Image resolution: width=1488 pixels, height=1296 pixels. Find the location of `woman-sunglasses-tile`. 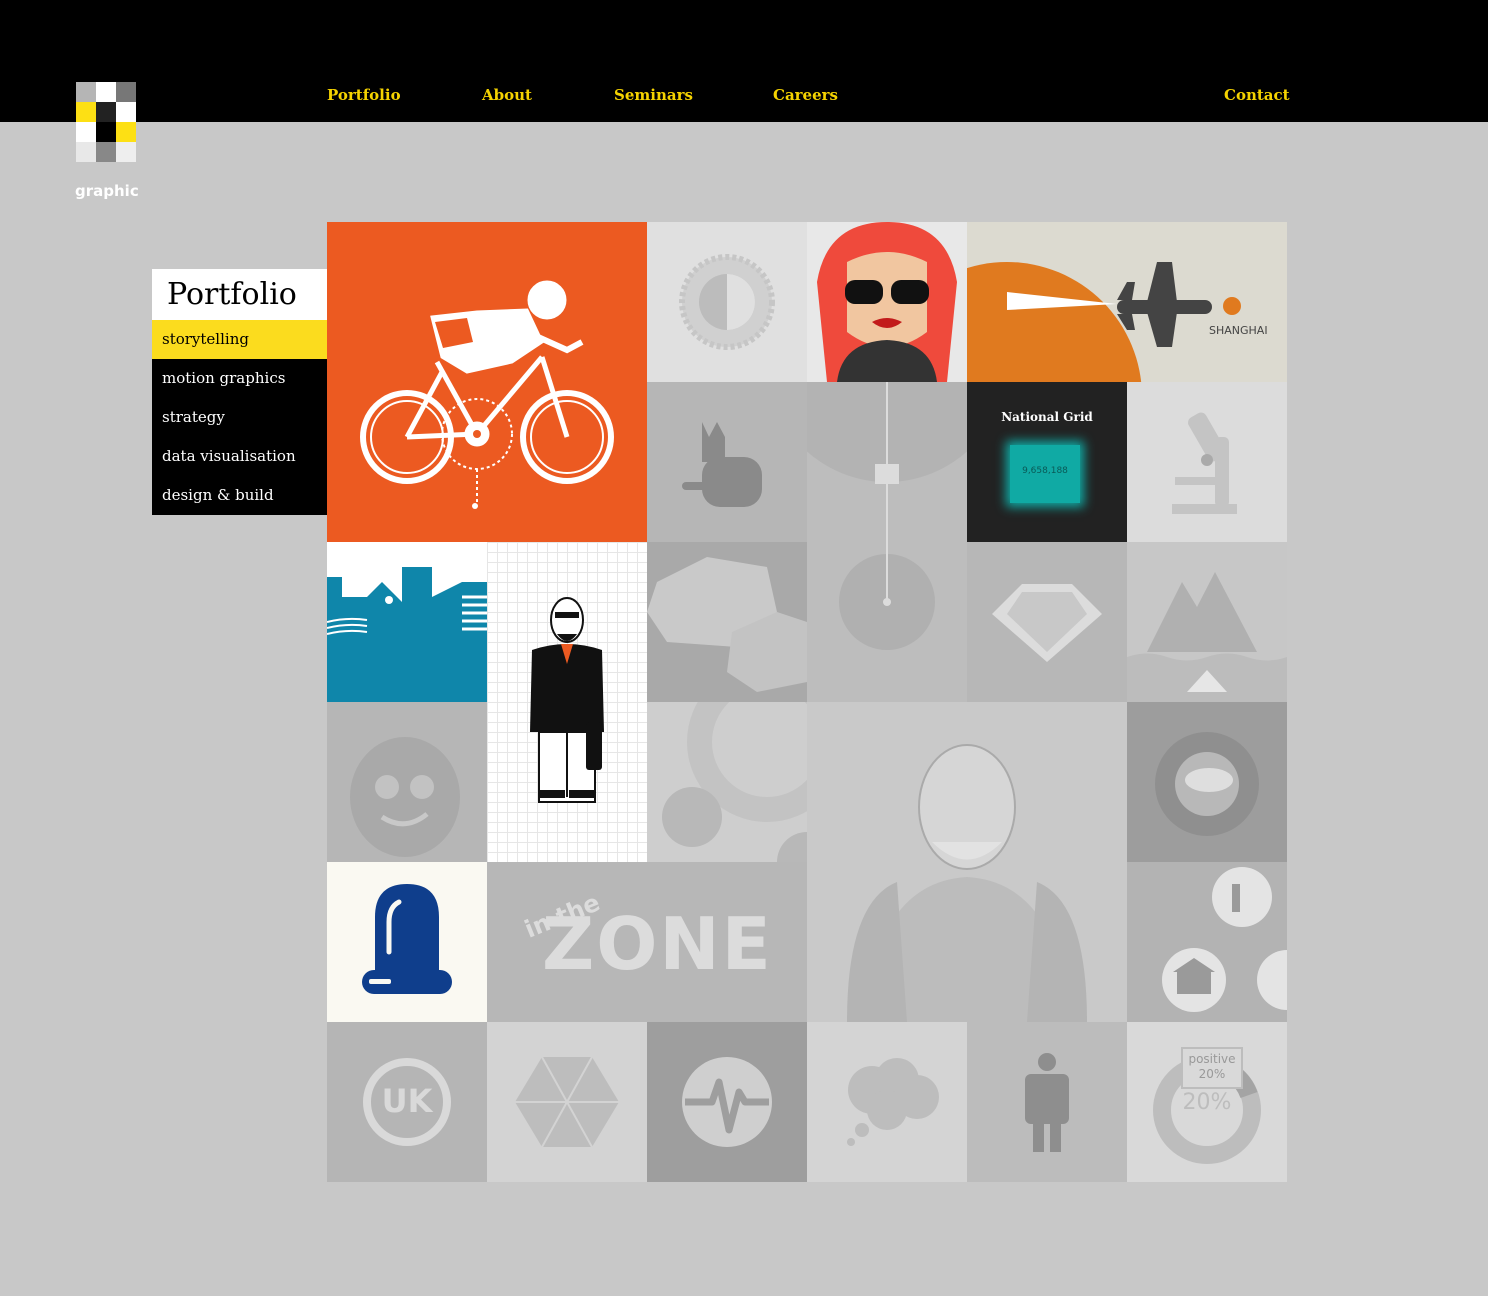

woman-sunglasses-tile is located at coordinates (887, 302).